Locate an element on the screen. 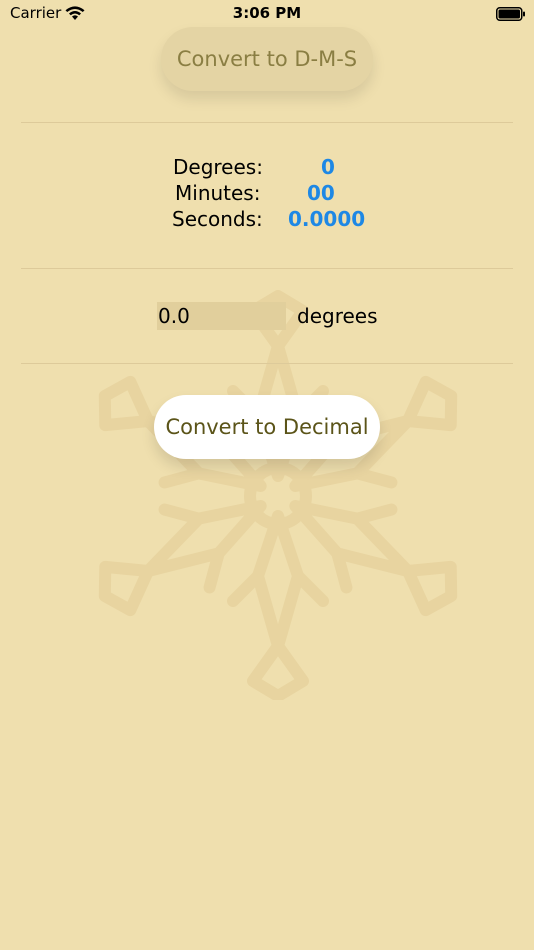  seconds-label: Seconds: is located at coordinates (217, 219).